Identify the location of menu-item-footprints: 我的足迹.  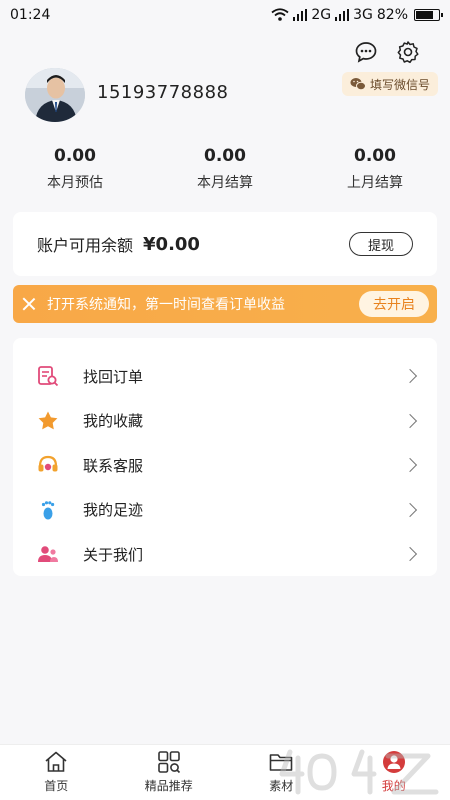
(225, 510).